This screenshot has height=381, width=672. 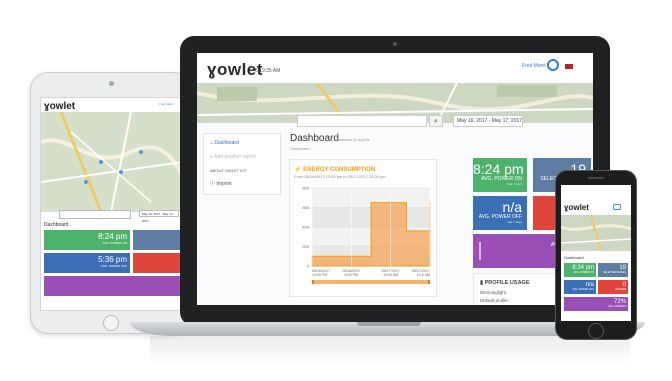 I want to click on tile-avg-power-off: n/a AVG. POWER OFF last 7 days, so click(x=500, y=213).